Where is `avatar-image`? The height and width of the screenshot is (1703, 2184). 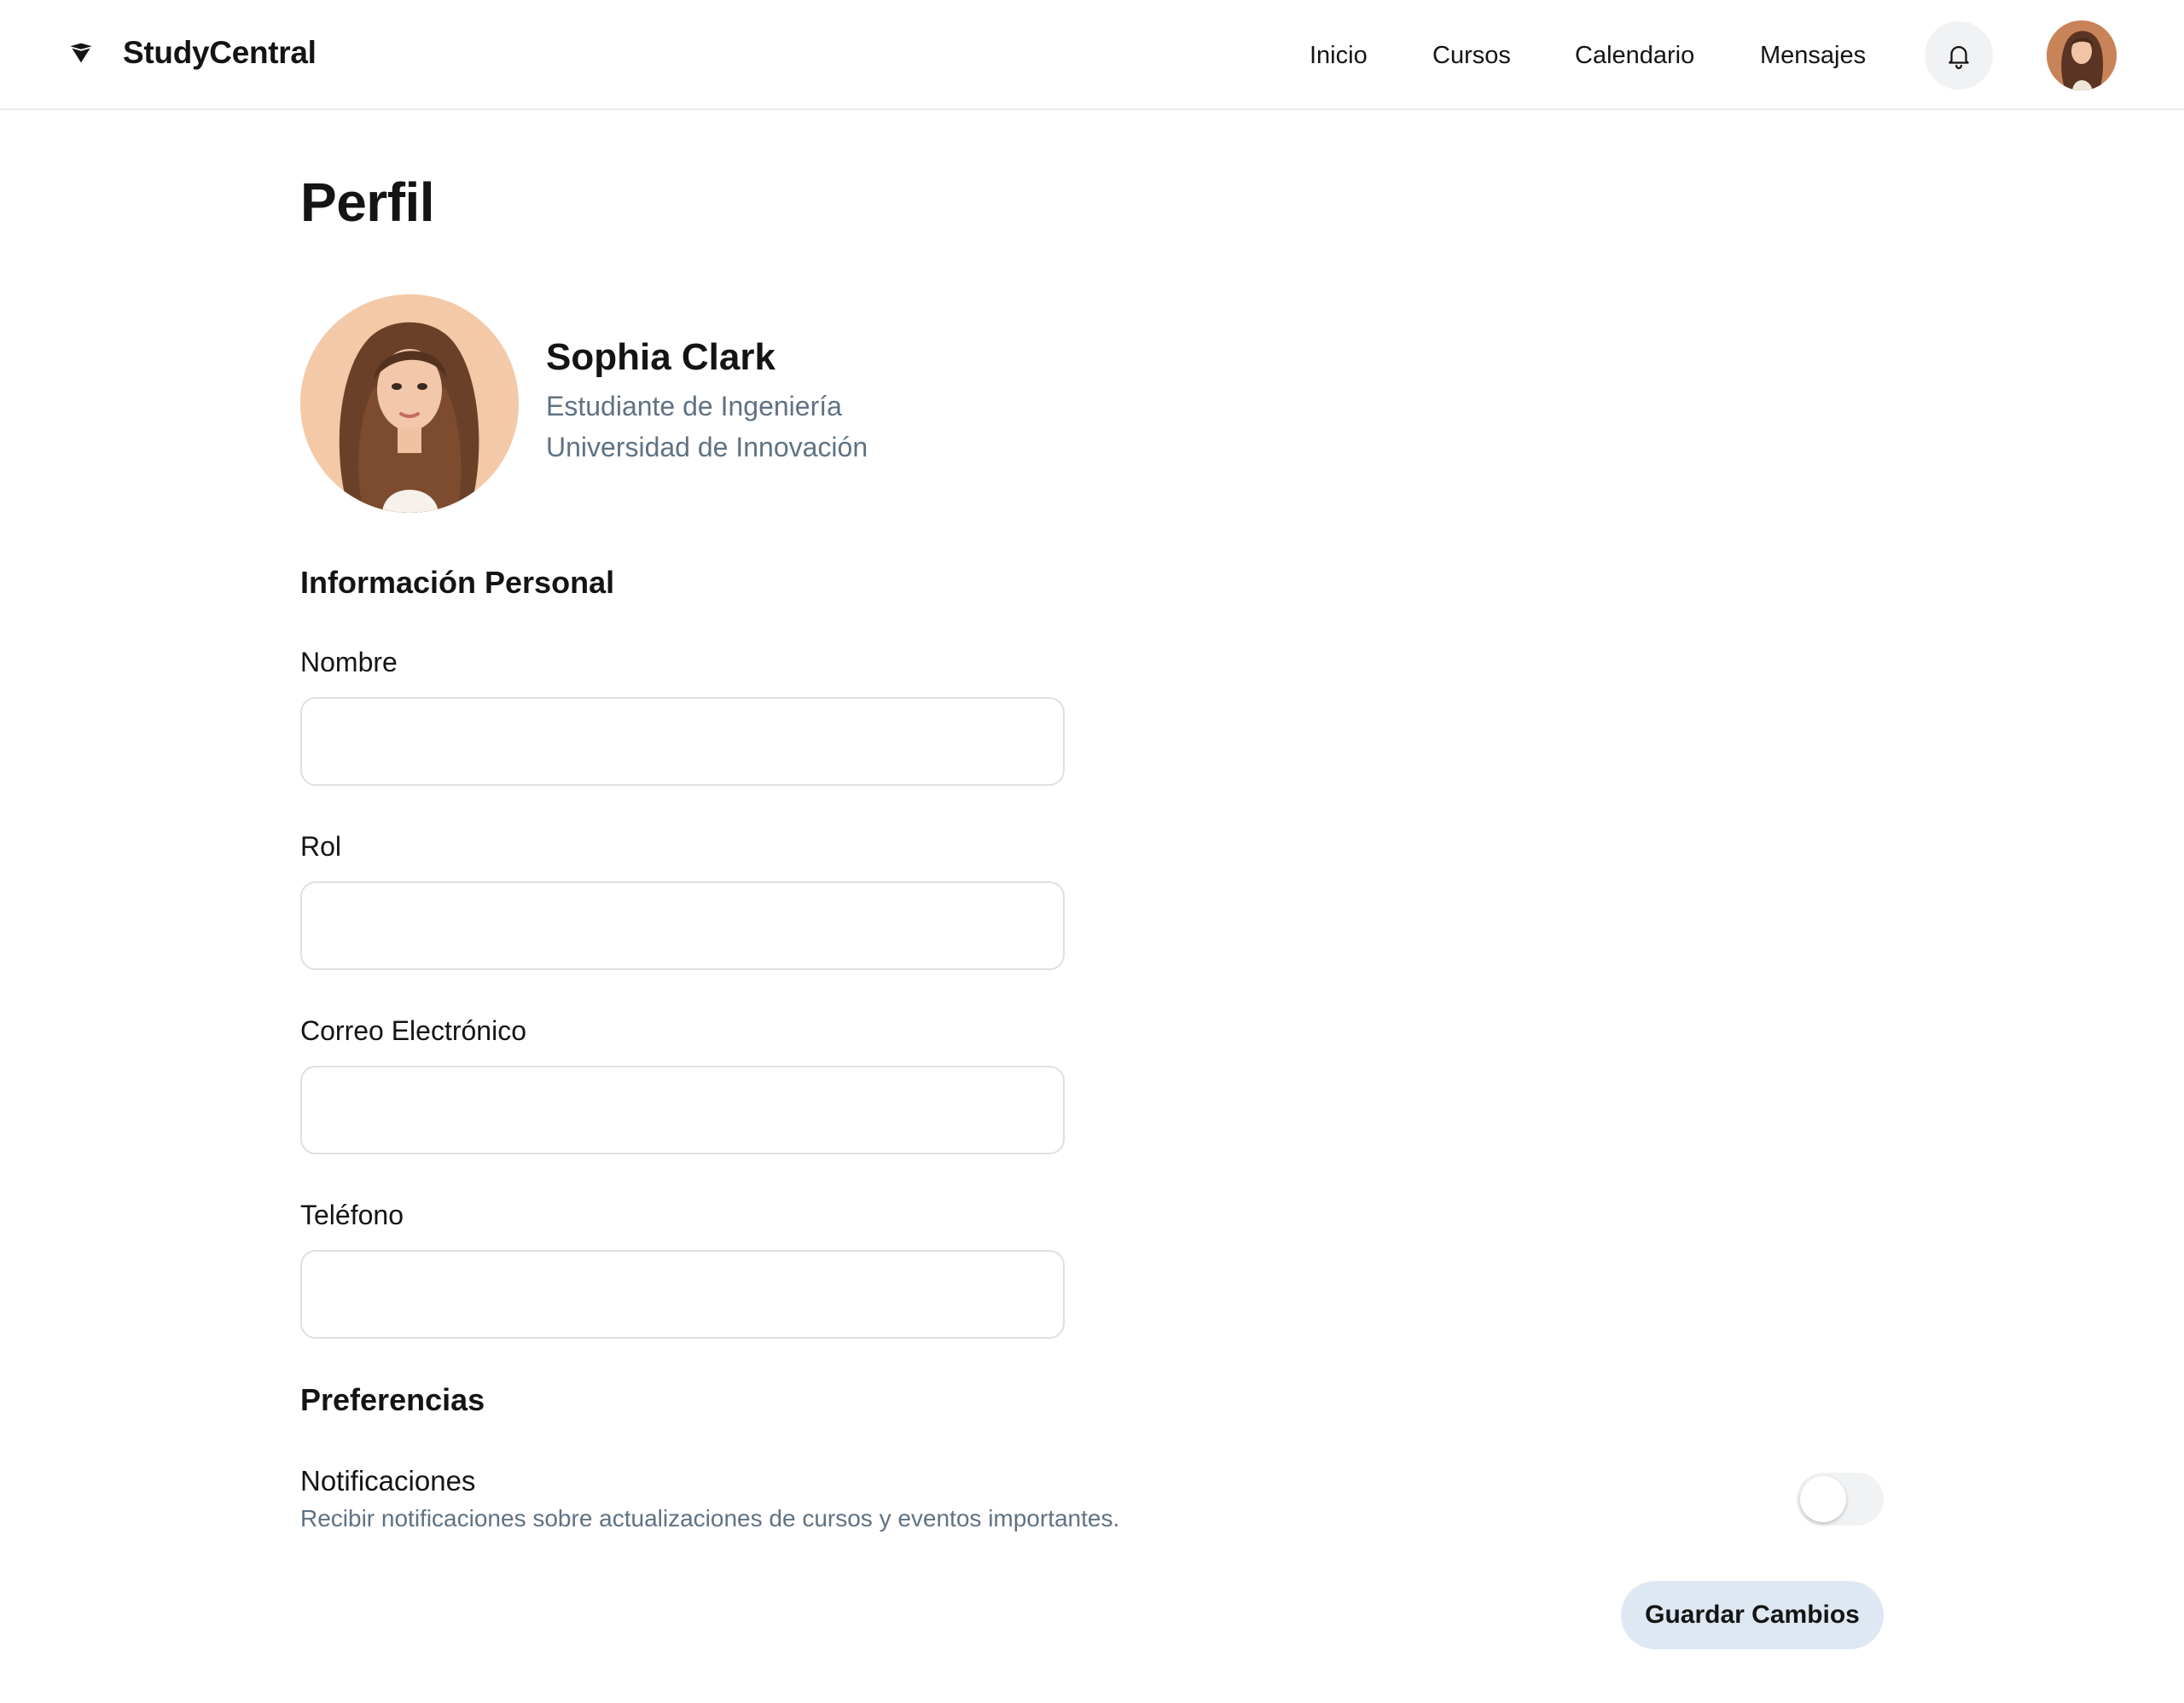 avatar-image is located at coordinates (2082, 55).